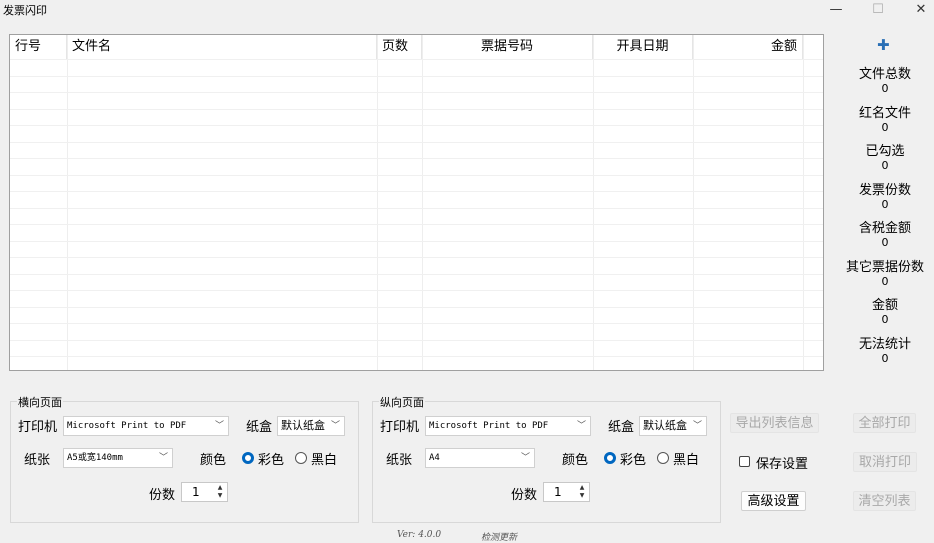  What do you see at coordinates (38, 47) in the screenshot?
I see `col-row-number: 行号` at bounding box center [38, 47].